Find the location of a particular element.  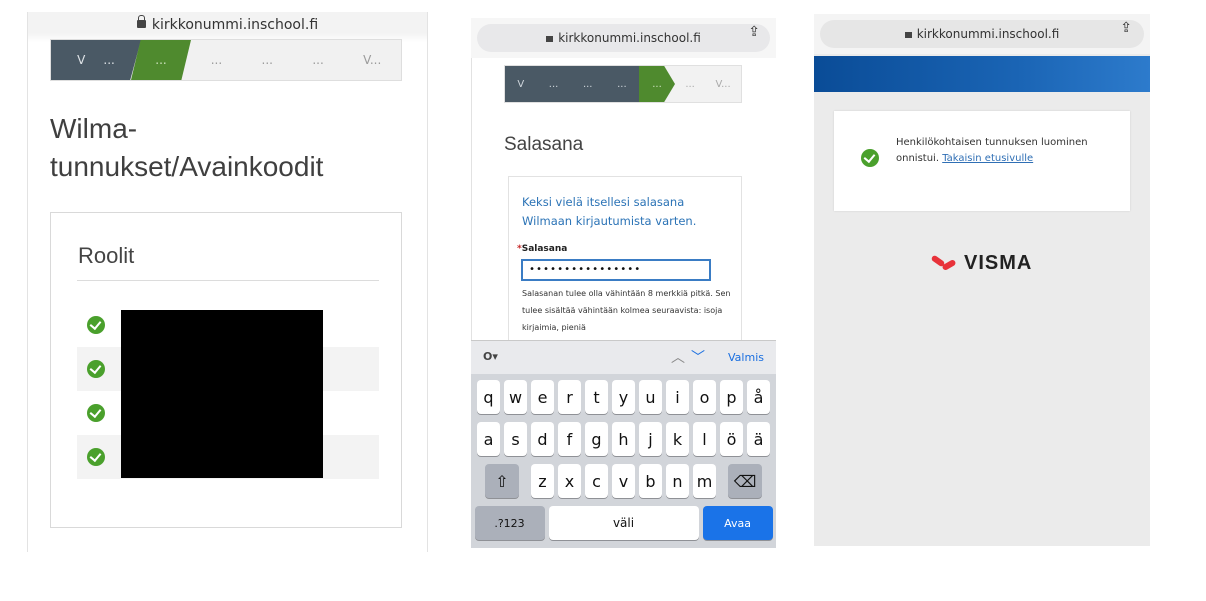

key: u is located at coordinates (650, 397).